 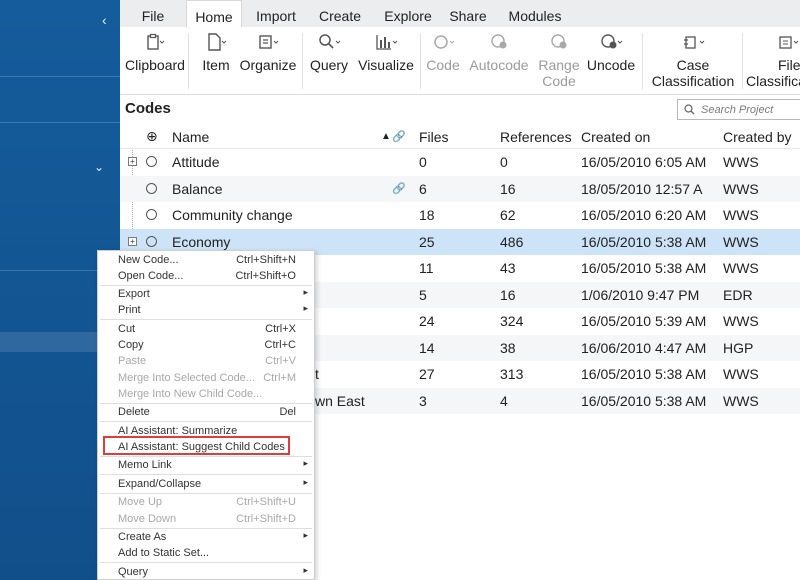 I want to click on row-created-on: 16/05/2010 5:38 AM, so click(x=644, y=241).